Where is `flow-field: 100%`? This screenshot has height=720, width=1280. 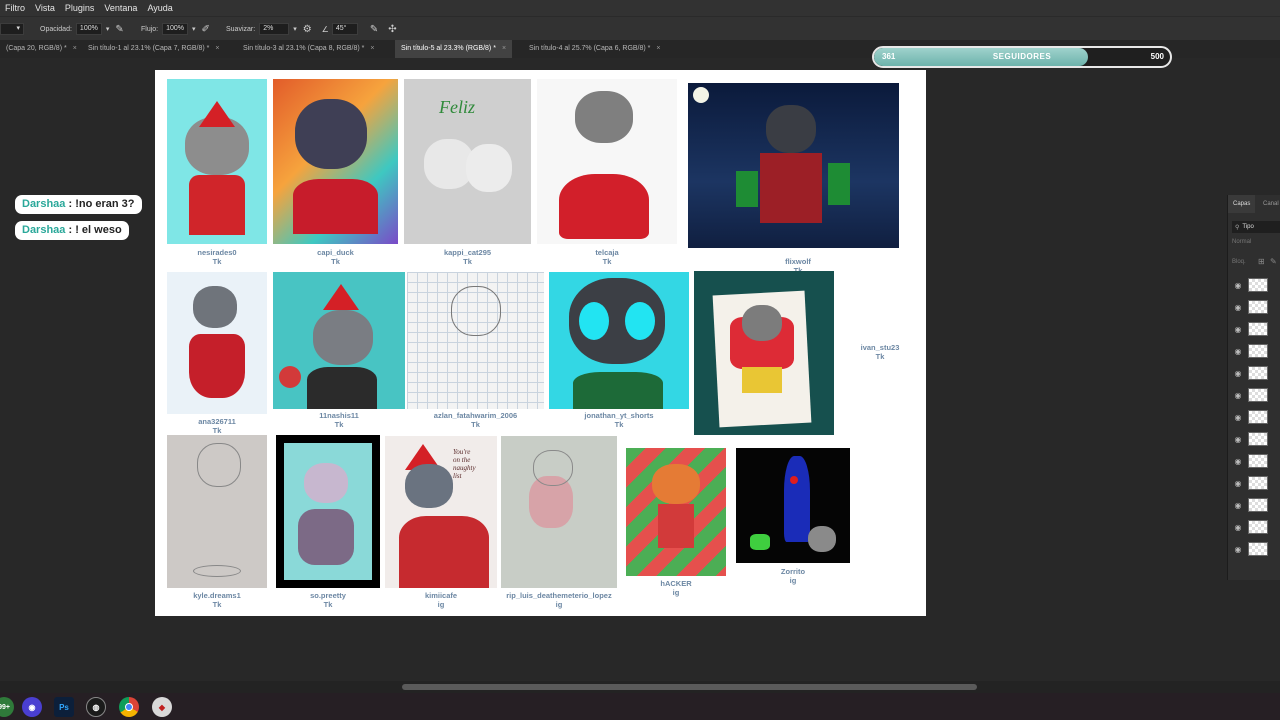 flow-field: 100% is located at coordinates (175, 29).